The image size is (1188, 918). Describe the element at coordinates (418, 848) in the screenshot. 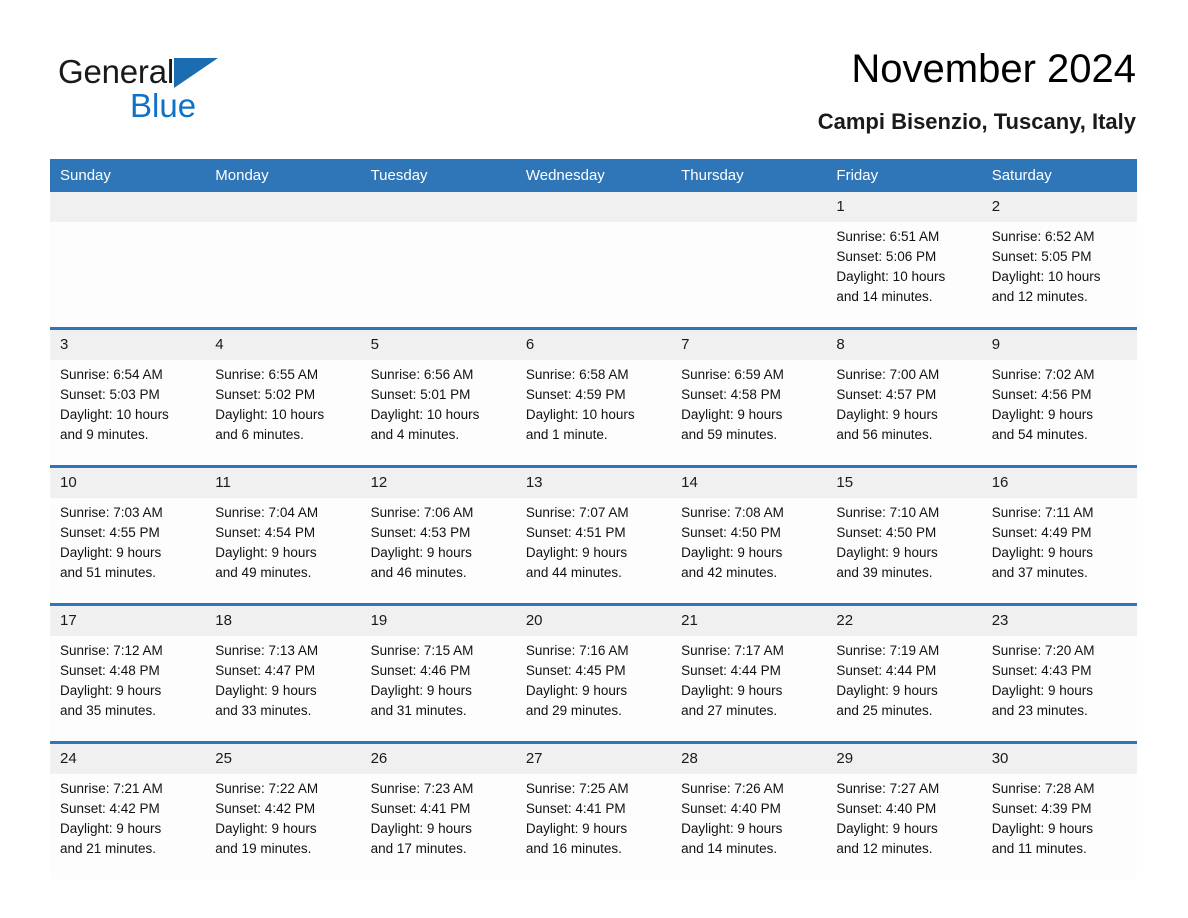

I see `daylight-text-line2: and 17 minutes.` at that location.